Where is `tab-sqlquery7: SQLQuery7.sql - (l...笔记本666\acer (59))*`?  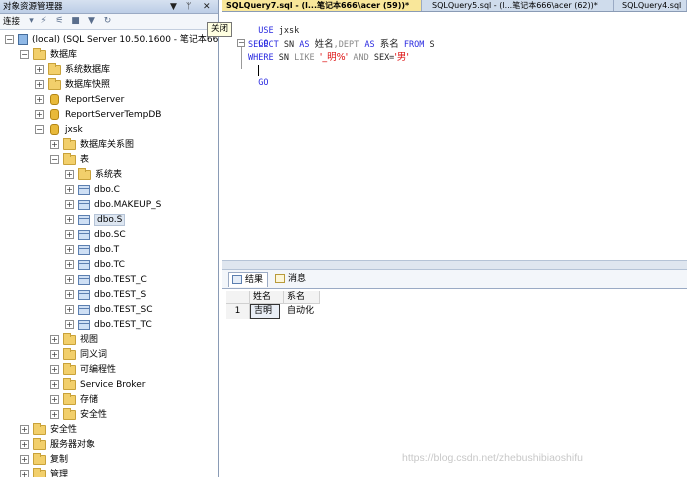 tab-sqlquery7: SQLQuery7.sql - (l...笔记本666\acer (59))* is located at coordinates (322, 5).